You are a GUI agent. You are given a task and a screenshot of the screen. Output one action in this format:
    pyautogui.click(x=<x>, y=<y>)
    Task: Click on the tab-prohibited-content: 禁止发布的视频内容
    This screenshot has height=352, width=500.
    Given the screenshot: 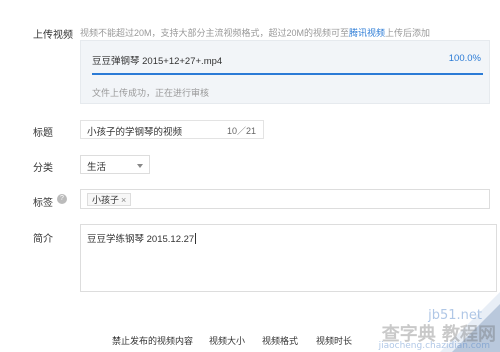 What is the action you would take?
    pyautogui.click(x=152, y=340)
    